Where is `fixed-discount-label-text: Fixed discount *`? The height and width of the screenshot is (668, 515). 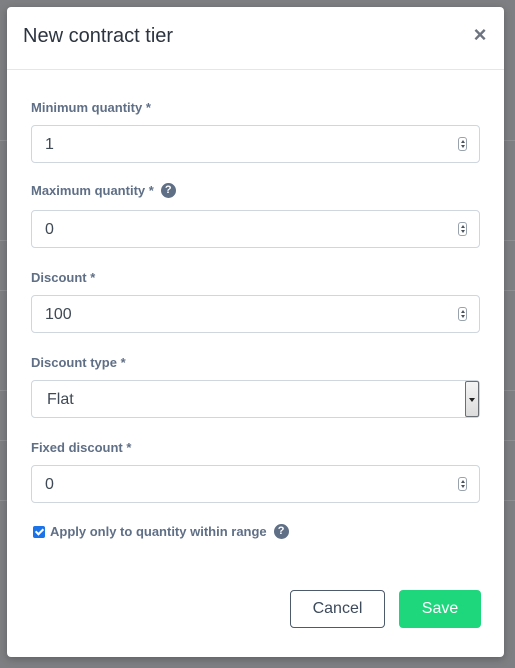
fixed-discount-label-text: Fixed discount * is located at coordinates (81, 447).